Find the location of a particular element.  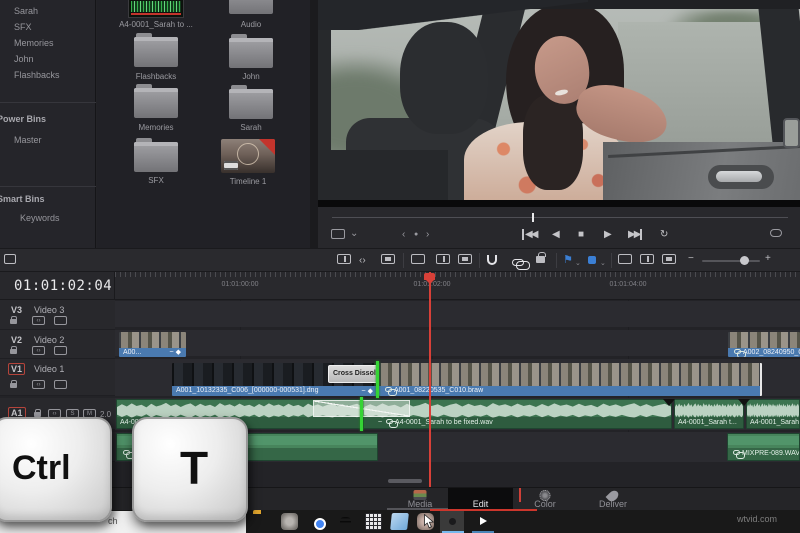

track-header-v2: V2 Video 2 ‹› is located at coordinates (57, 344).